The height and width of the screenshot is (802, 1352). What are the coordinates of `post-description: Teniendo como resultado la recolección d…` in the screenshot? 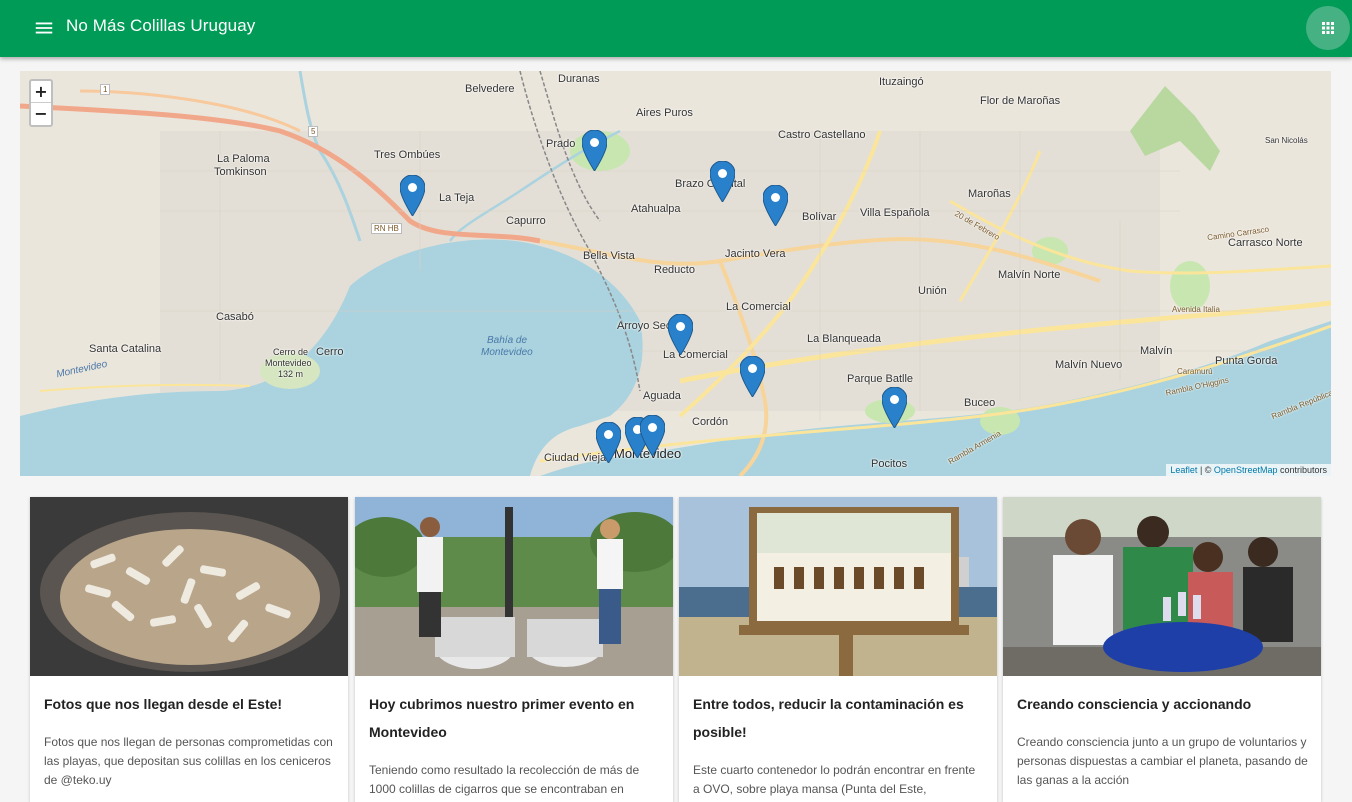 It's located at (504, 779).